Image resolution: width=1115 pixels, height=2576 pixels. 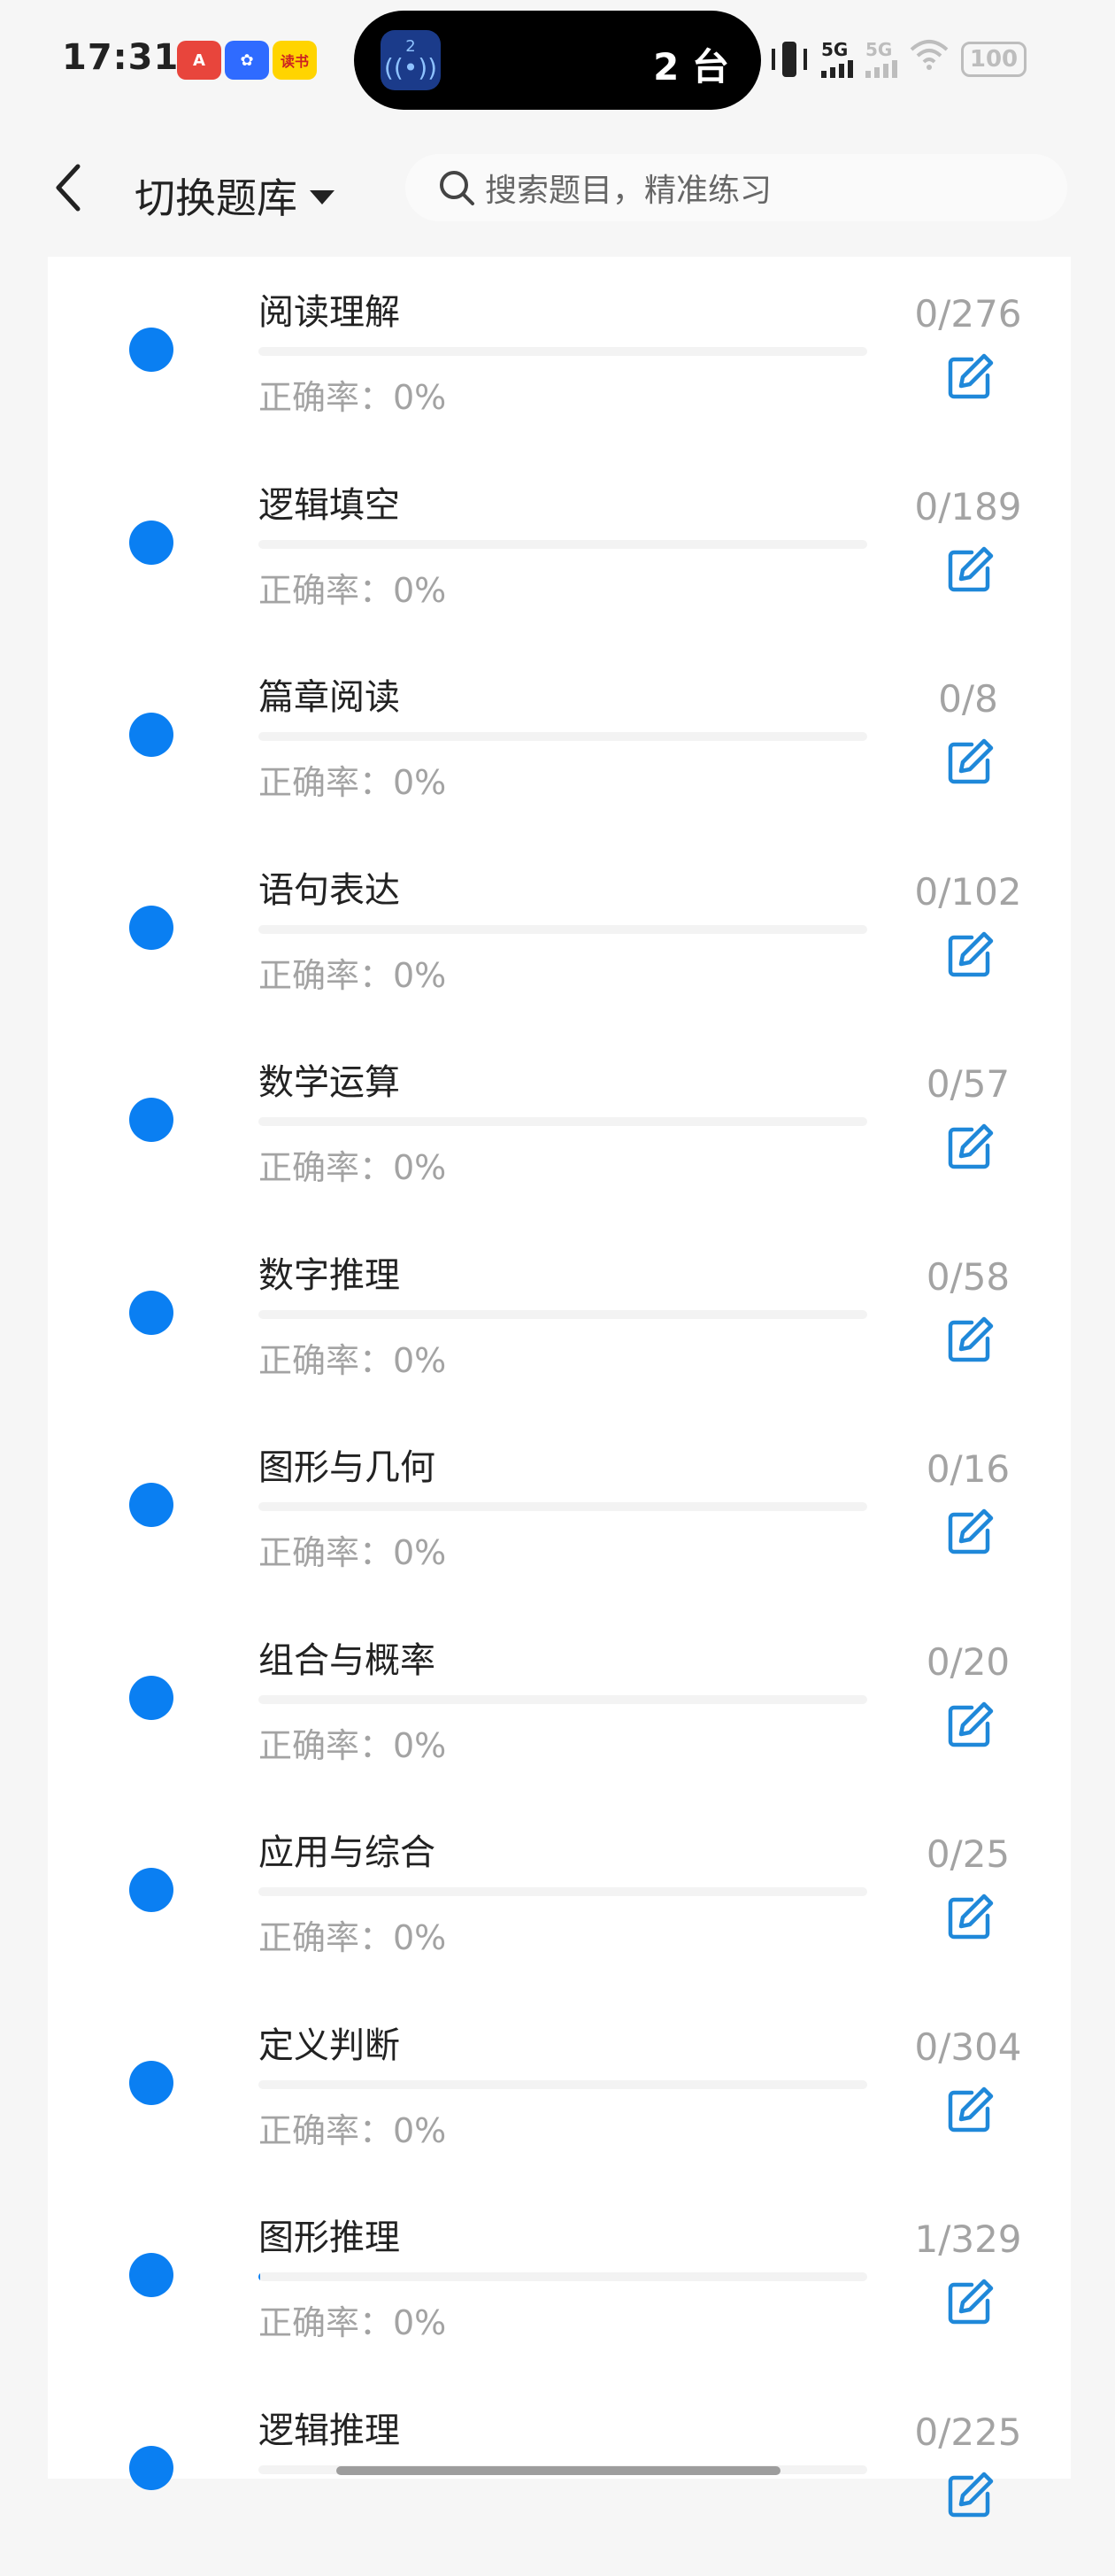 I want to click on category-title: 数字推理, so click(x=329, y=1275).